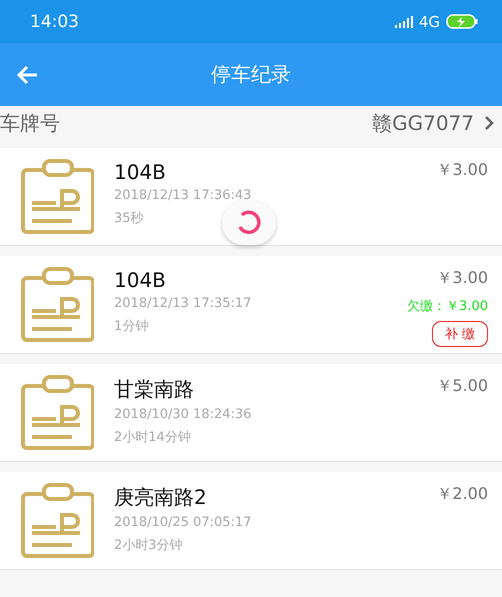  What do you see at coordinates (489, 123) in the screenshot?
I see `chevron-right-icon` at bounding box center [489, 123].